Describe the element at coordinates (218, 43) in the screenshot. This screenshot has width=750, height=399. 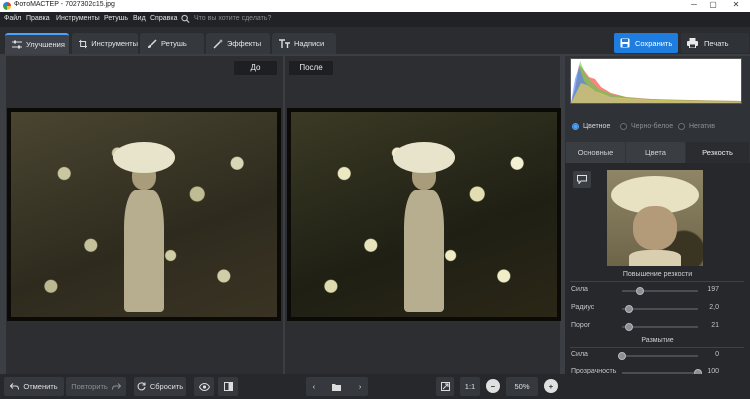
I see `magic-wand-icon` at that location.